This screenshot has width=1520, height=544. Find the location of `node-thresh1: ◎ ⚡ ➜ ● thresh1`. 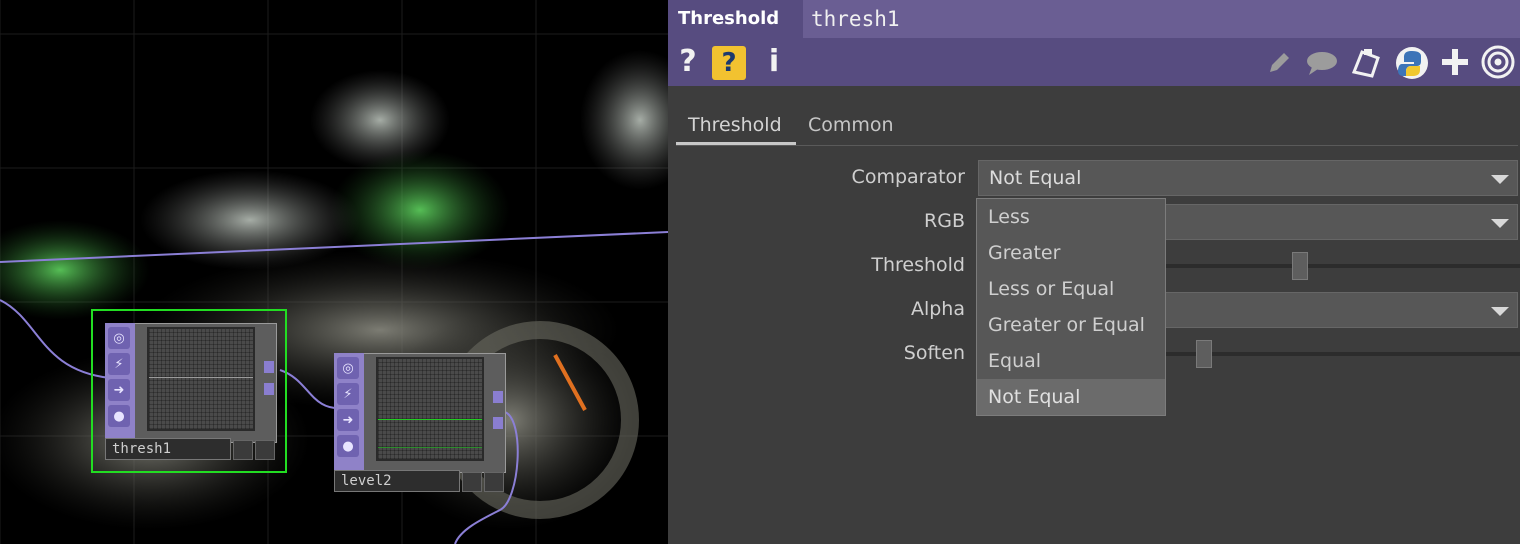

node-thresh1: ◎ ⚡ ➜ ● thresh1 is located at coordinates (189, 391).